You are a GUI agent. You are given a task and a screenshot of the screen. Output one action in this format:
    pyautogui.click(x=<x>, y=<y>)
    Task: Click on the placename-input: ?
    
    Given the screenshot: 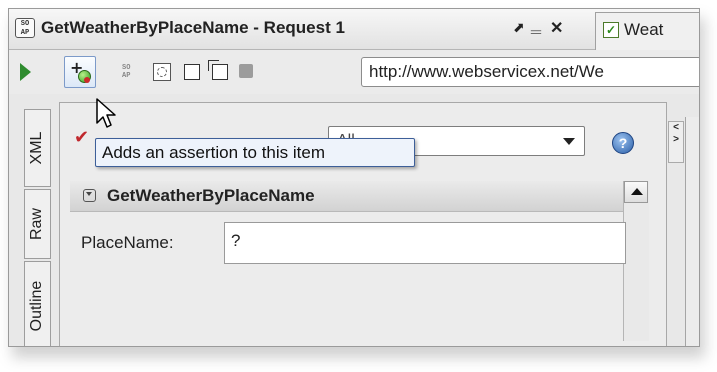 What is the action you would take?
    pyautogui.click(x=425, y=243)
    